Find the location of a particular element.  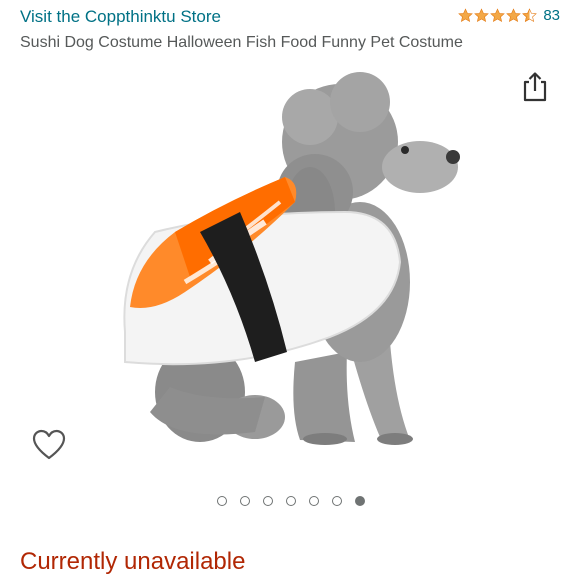

availability-status: Currently unavailable is located at coordinates (133, 561).